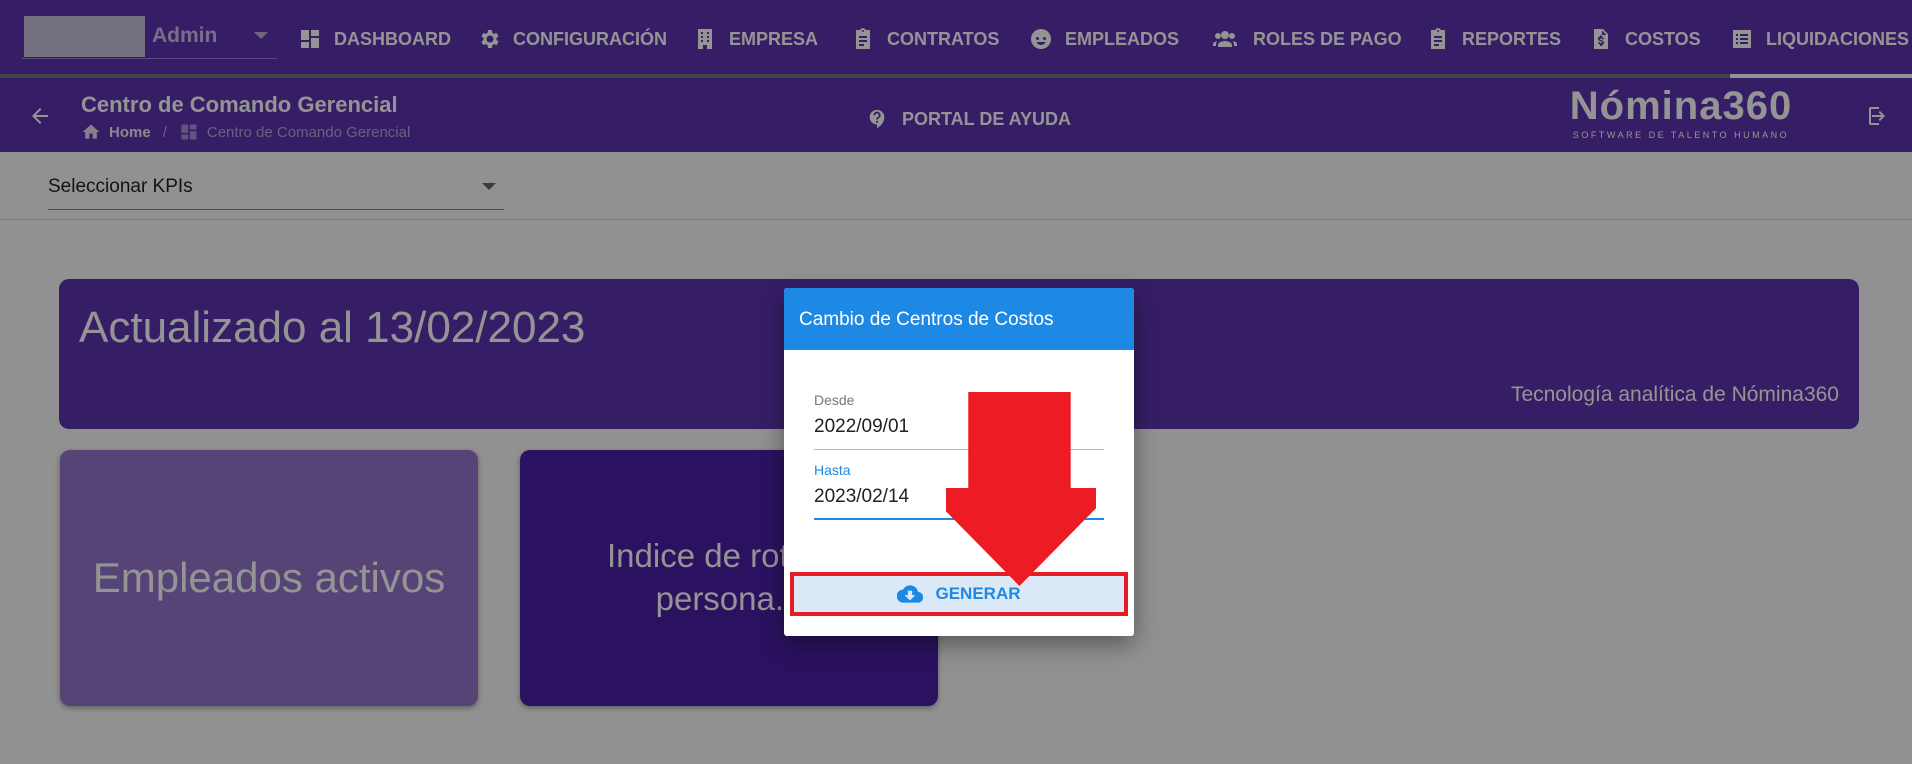 This screenshot has height=764, width=1912. What do you see at coordinates (834, 400) in the screenshot?
I see `desde-label: Desde` at bounding box center [834, 400].